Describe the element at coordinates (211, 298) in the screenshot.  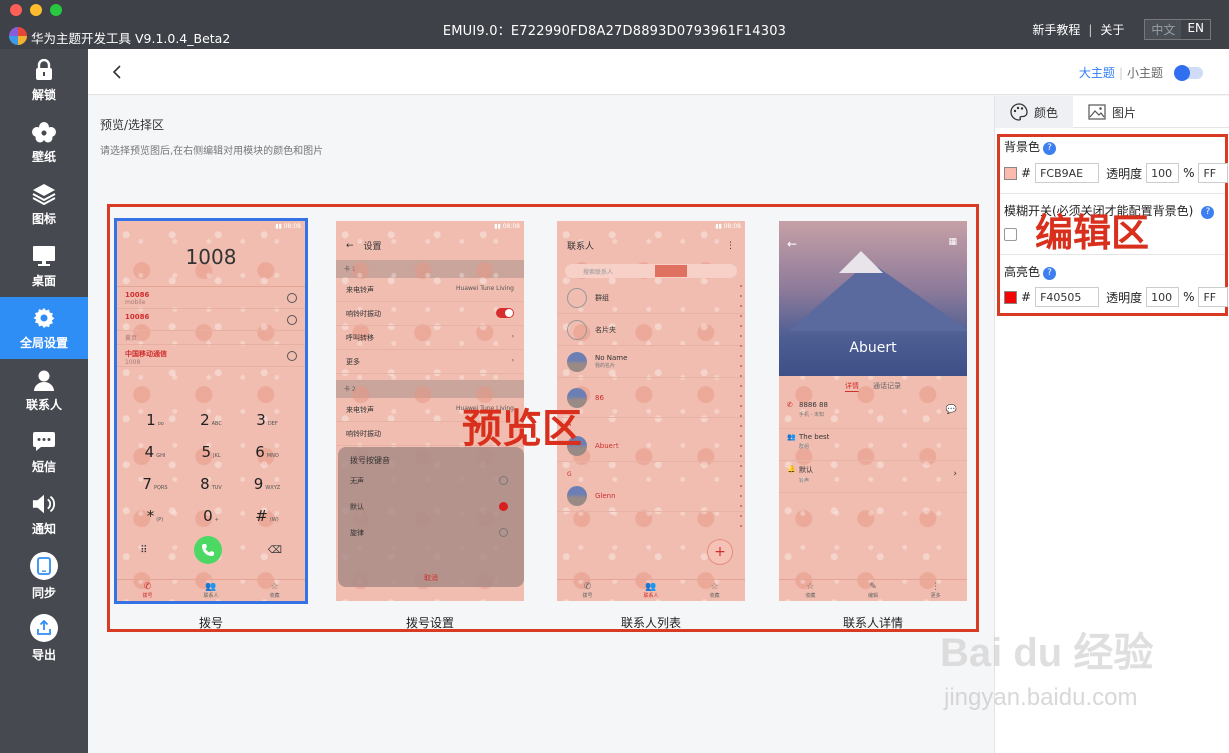
I see `call-log-row: 10086 mobile` at that location.